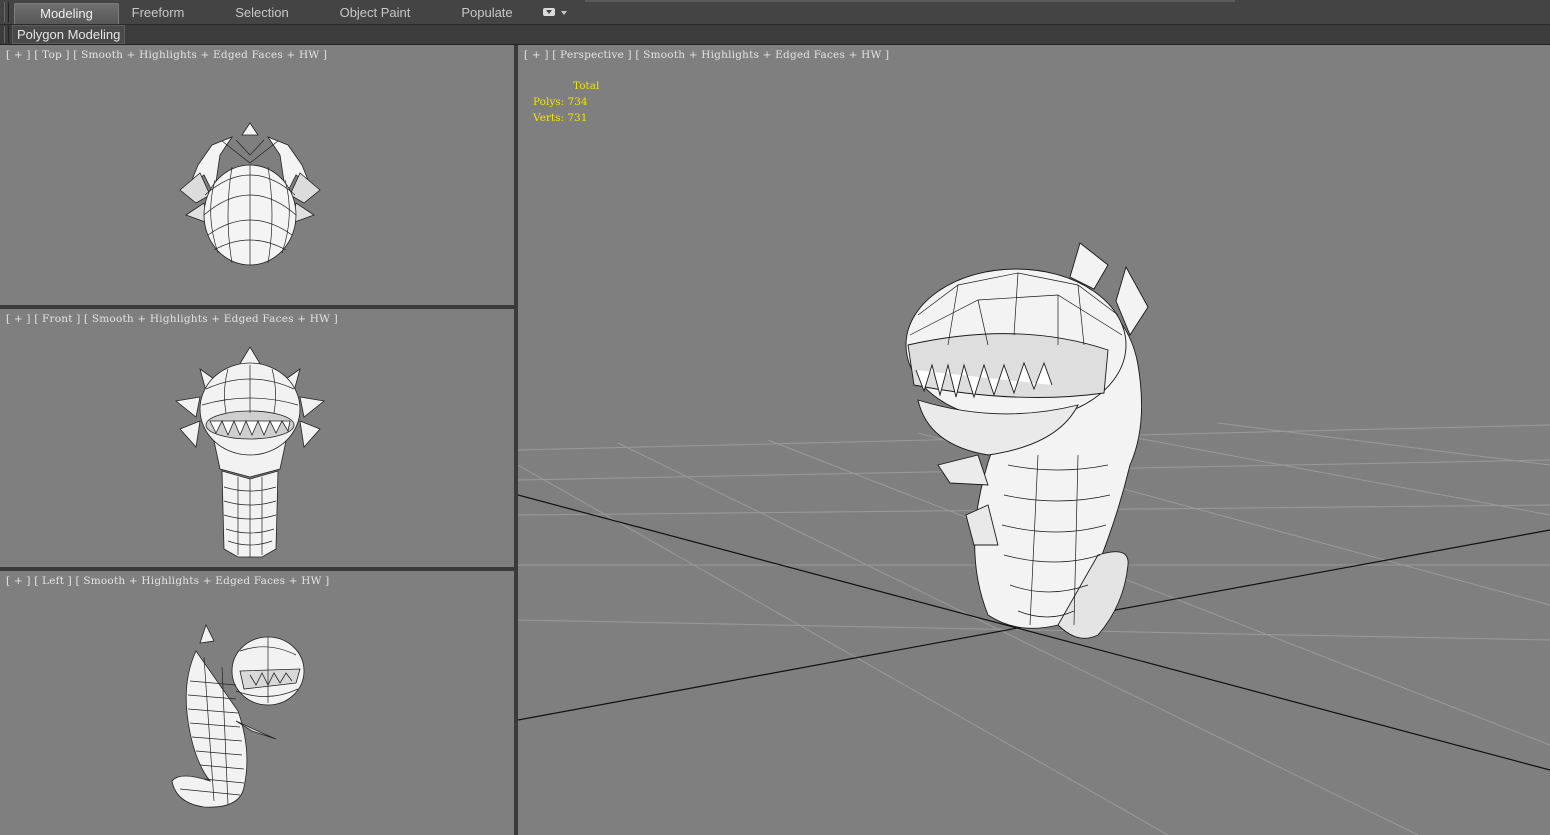 This screenshot has height=835, width=1550. What do you see at coordinates (250, 194) in the screenshot?
I see `top-view-model` at bounding box center [250, 194].